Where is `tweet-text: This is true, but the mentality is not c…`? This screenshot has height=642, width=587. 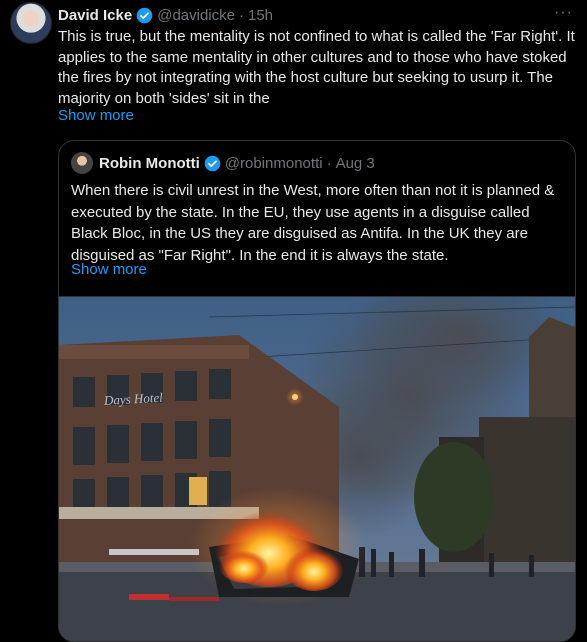 tweet-text: This is true, but the mentality is not c… is located at coordinates (316, 67).